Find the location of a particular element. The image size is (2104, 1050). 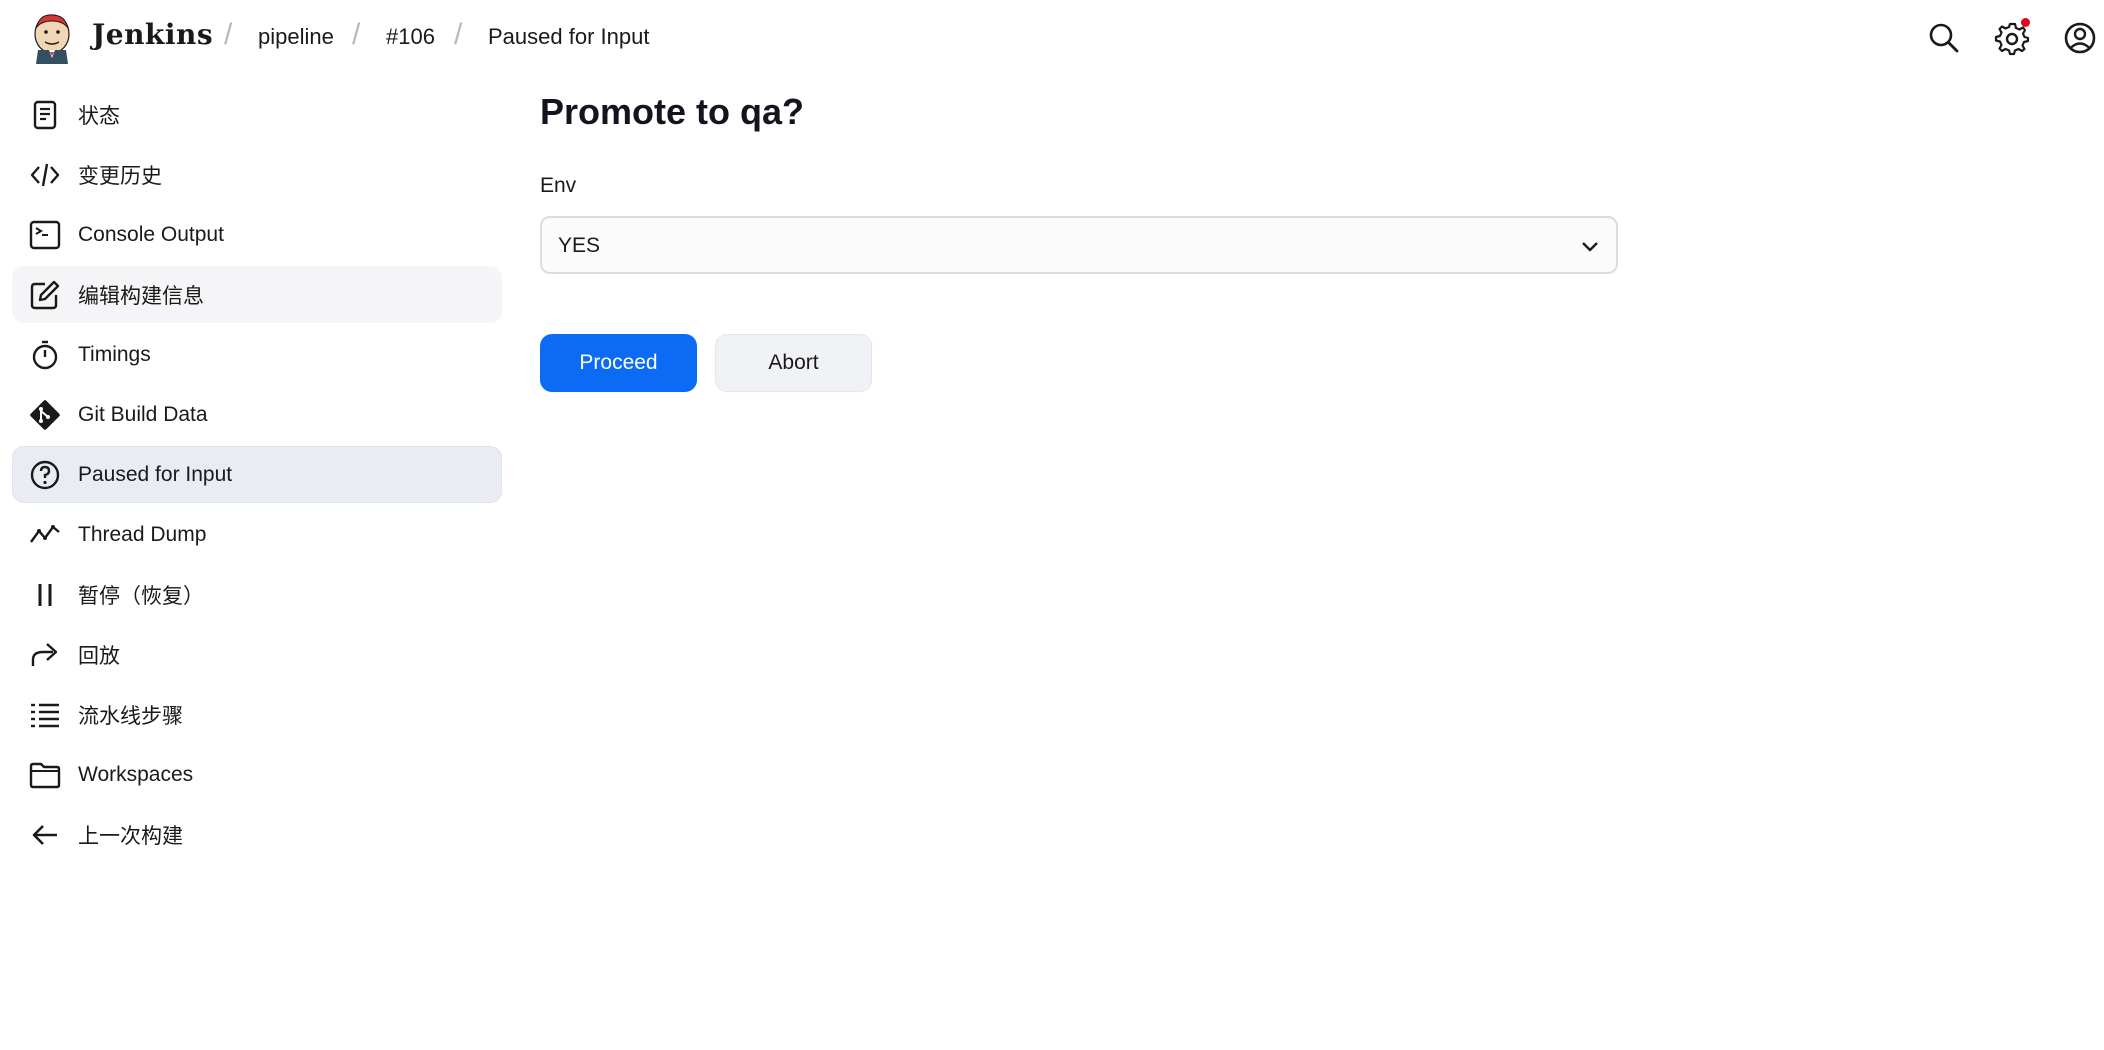

sidebar-item-changes: 变更历史 is located at coordinates (257, 174).